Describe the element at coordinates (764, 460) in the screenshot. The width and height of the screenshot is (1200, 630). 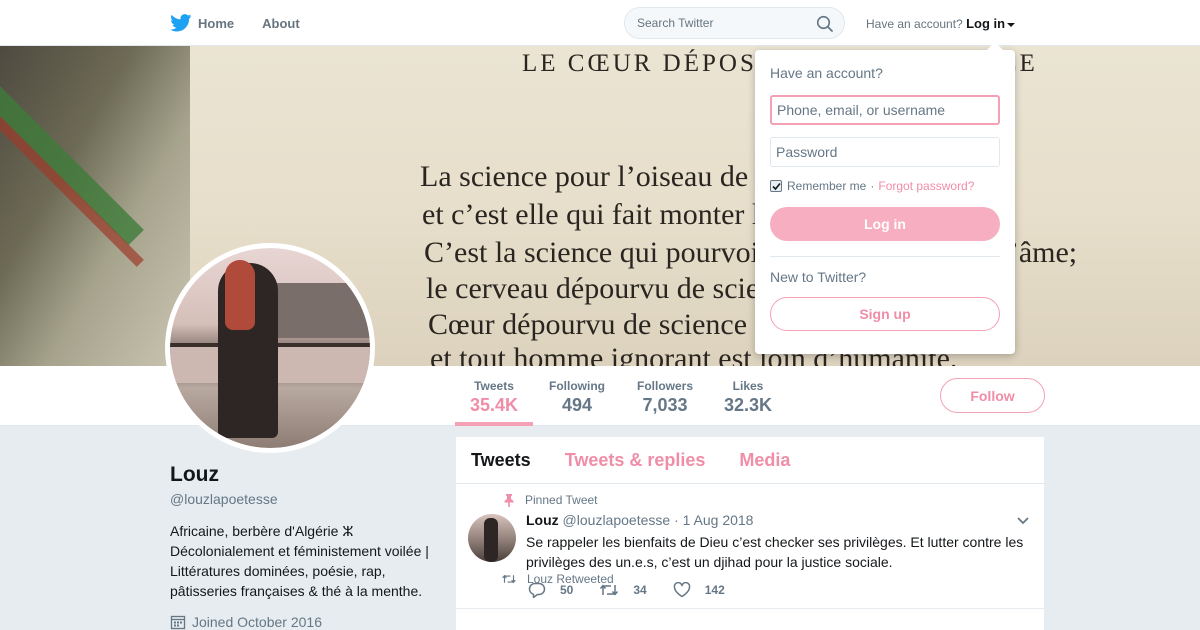
I see `tab-media: Media` at that location.